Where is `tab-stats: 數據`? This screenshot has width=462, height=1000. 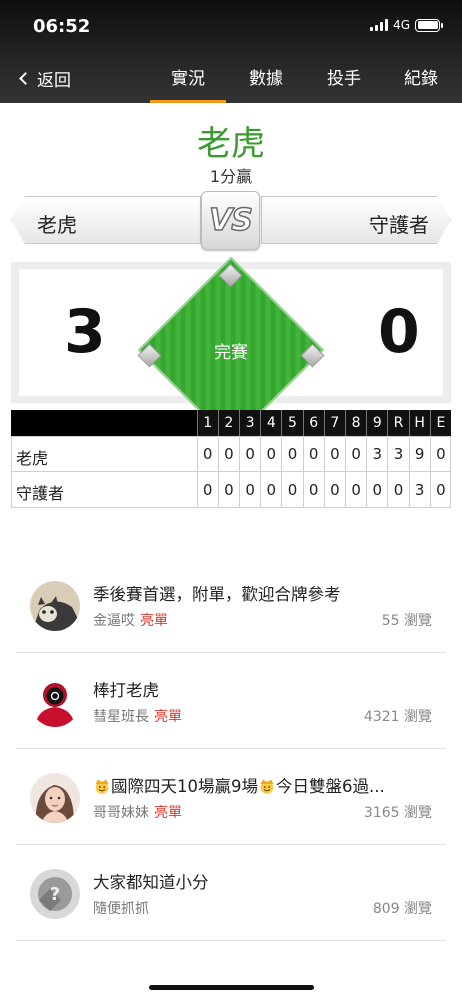
tab-stats: 數據 is located at coordinates (266, 83).